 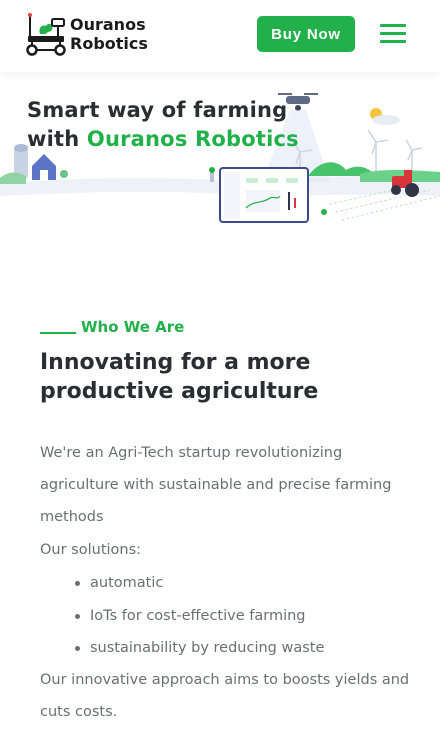 What do you see at coordinates (220, 36) in the screenshot?
I see `site-header: Ouranos Robotics Buy Now` at bounding box center [220, 36].